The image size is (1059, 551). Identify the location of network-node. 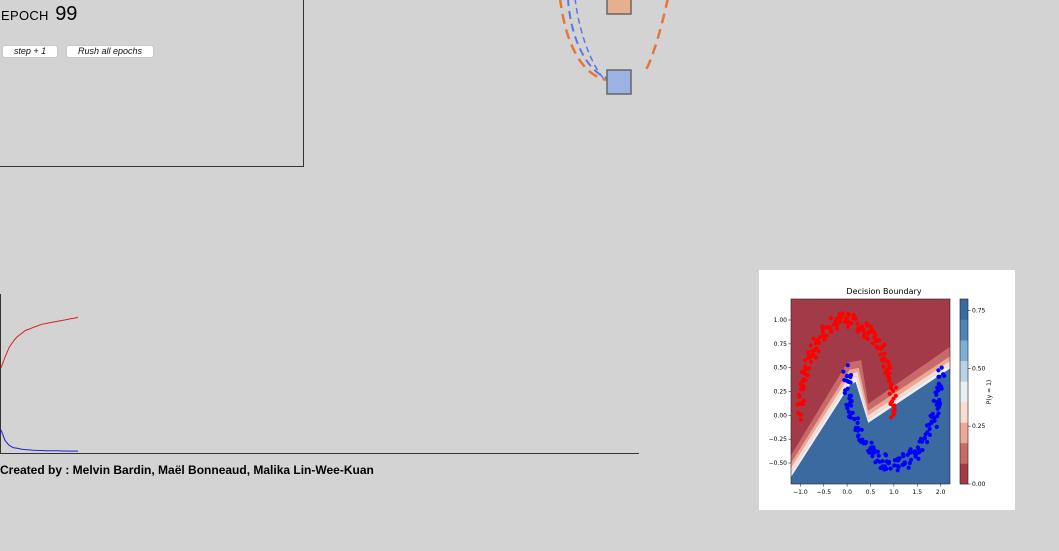
(619, 7).